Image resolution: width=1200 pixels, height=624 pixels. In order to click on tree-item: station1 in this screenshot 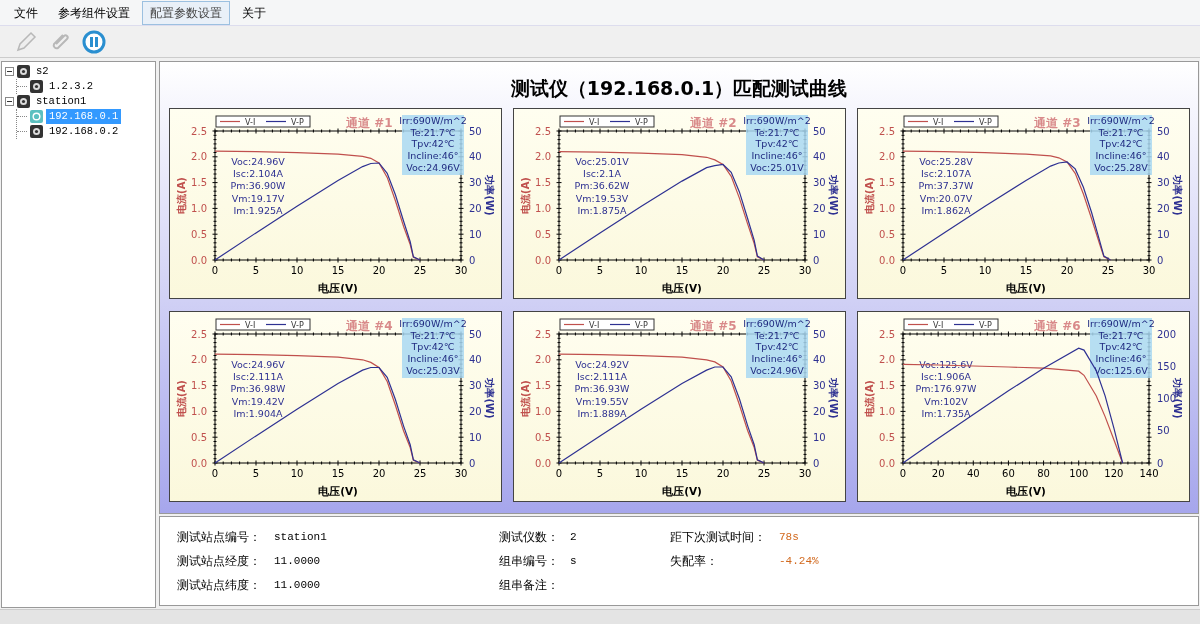, I will do `click(61, 101)`.